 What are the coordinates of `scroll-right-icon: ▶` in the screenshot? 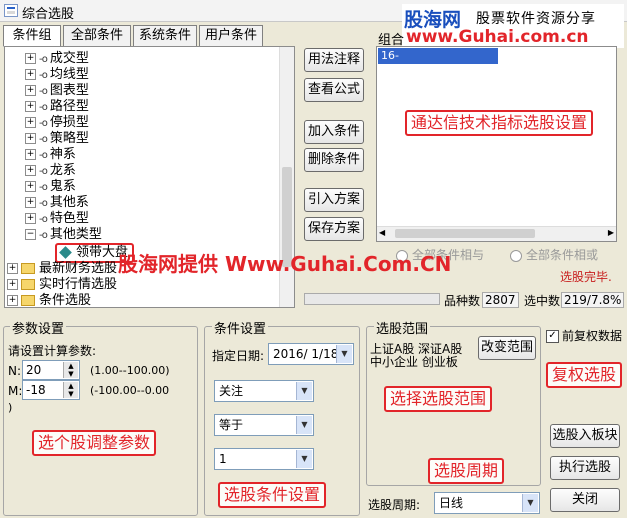 It's located at (611, 232).